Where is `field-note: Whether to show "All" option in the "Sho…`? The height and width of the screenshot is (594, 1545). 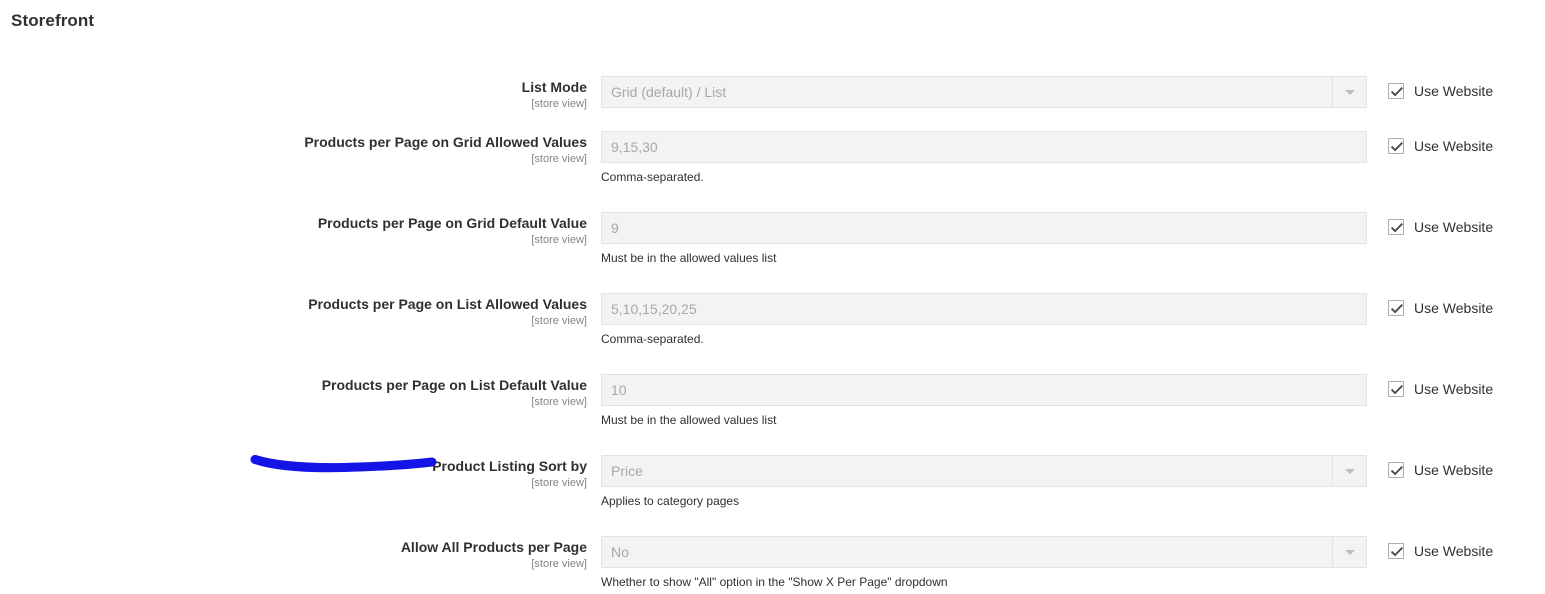 field-note: Whether to show "All" option in the "Sho… is located at coordinates (774, 582).